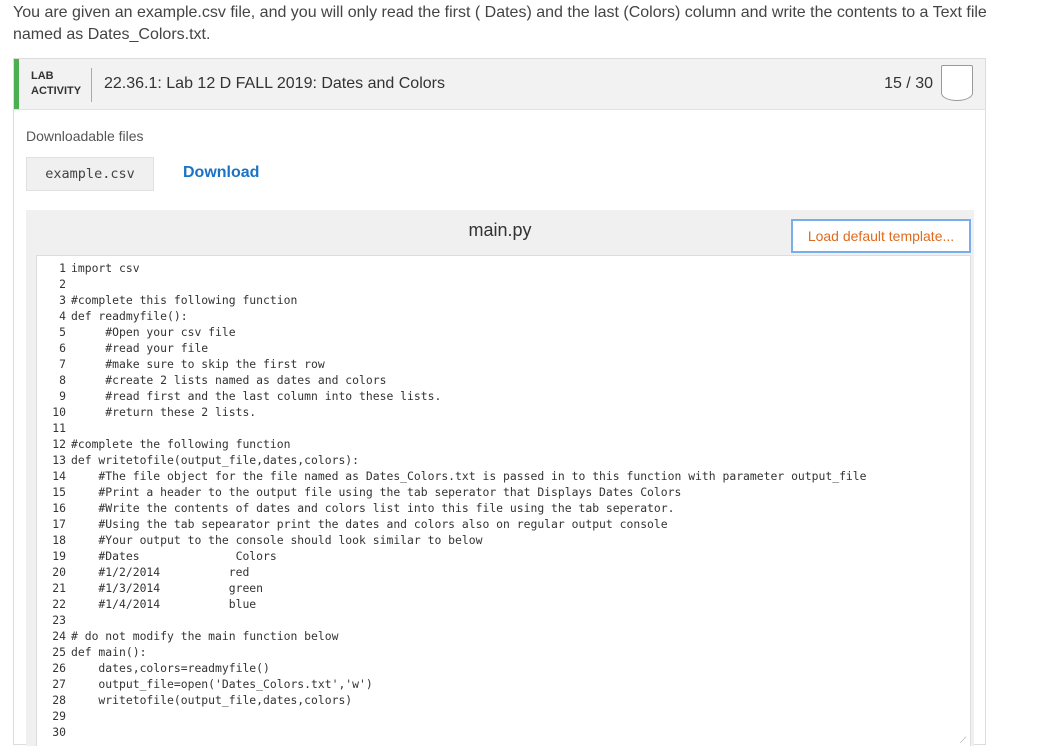 This screenshot has width=1046, height=746. Describe the element at coordinates (139, 348) in the screenshot. I see `code-text: #read your file` at that location.